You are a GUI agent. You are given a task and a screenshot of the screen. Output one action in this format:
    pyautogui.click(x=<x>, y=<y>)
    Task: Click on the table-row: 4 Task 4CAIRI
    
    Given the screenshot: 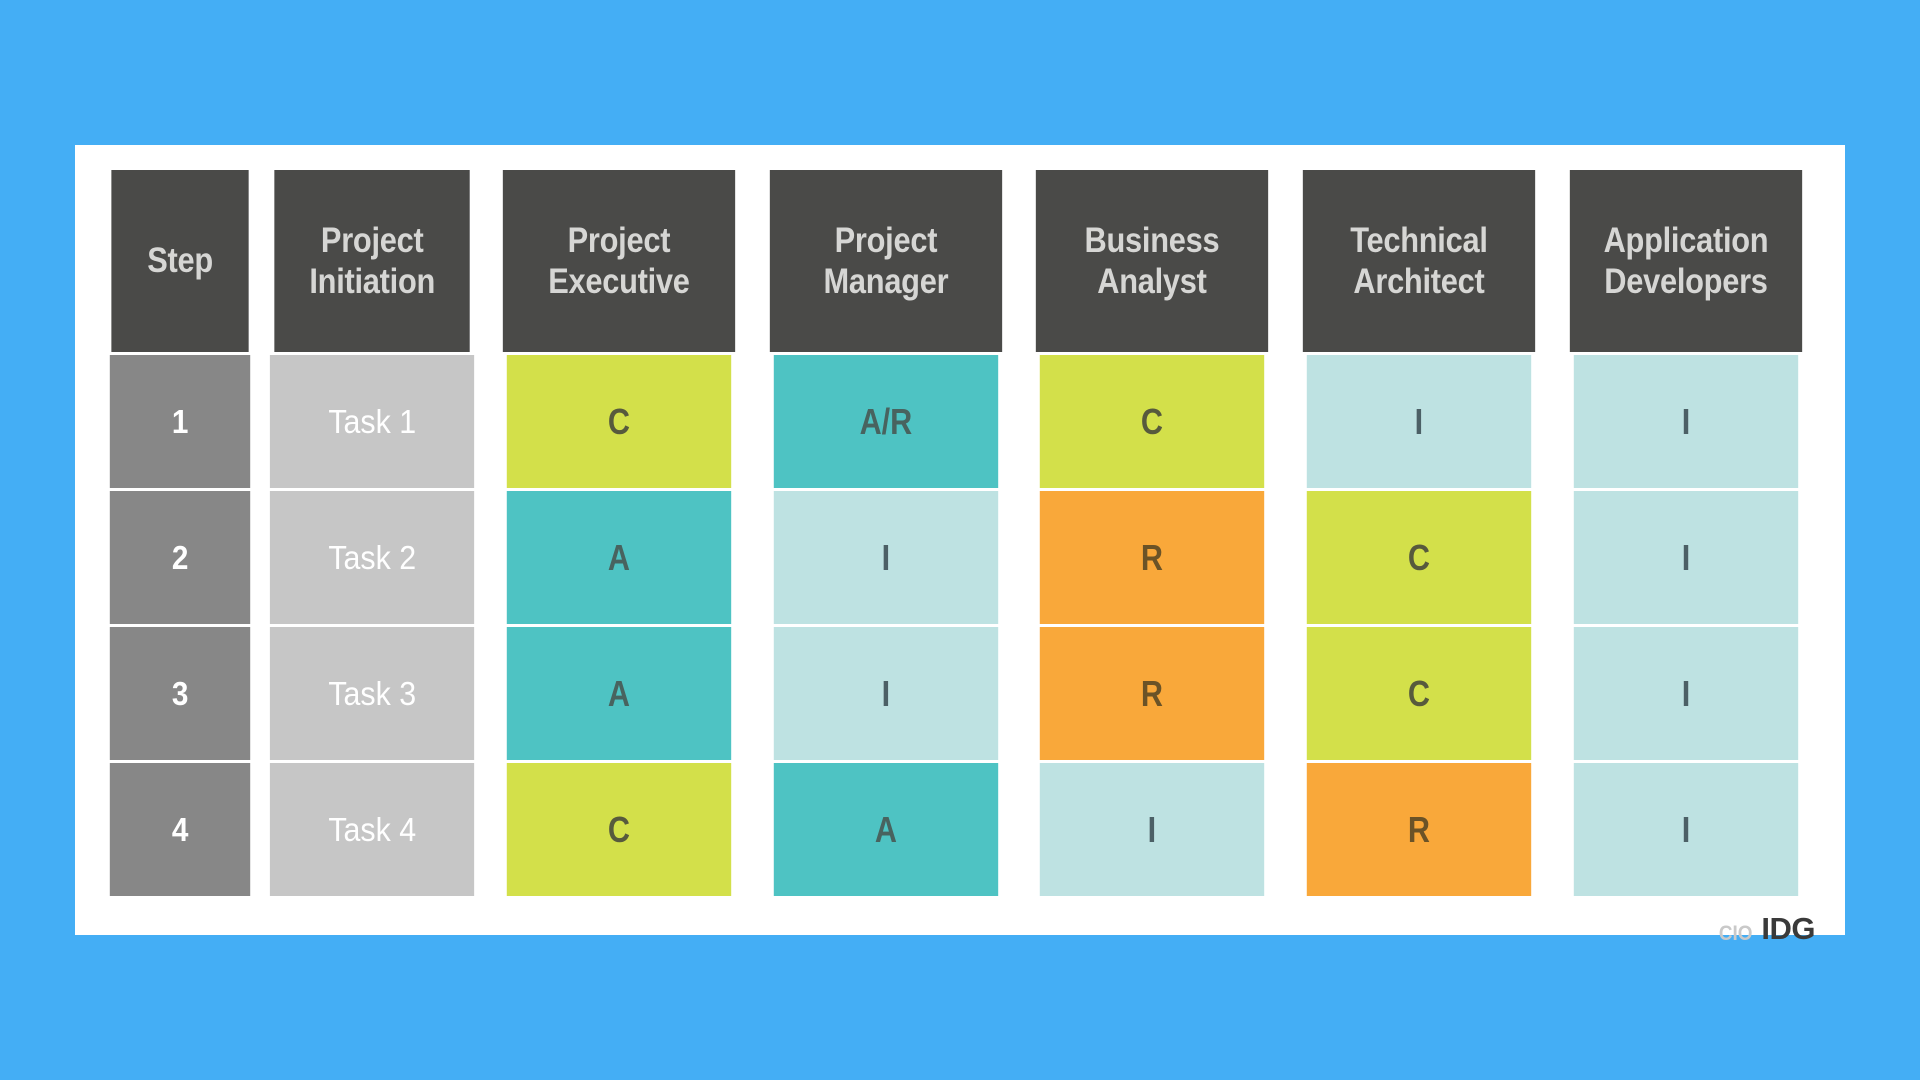 What is the action you would take?
    pyautogui.click(x=960, y=829)
    